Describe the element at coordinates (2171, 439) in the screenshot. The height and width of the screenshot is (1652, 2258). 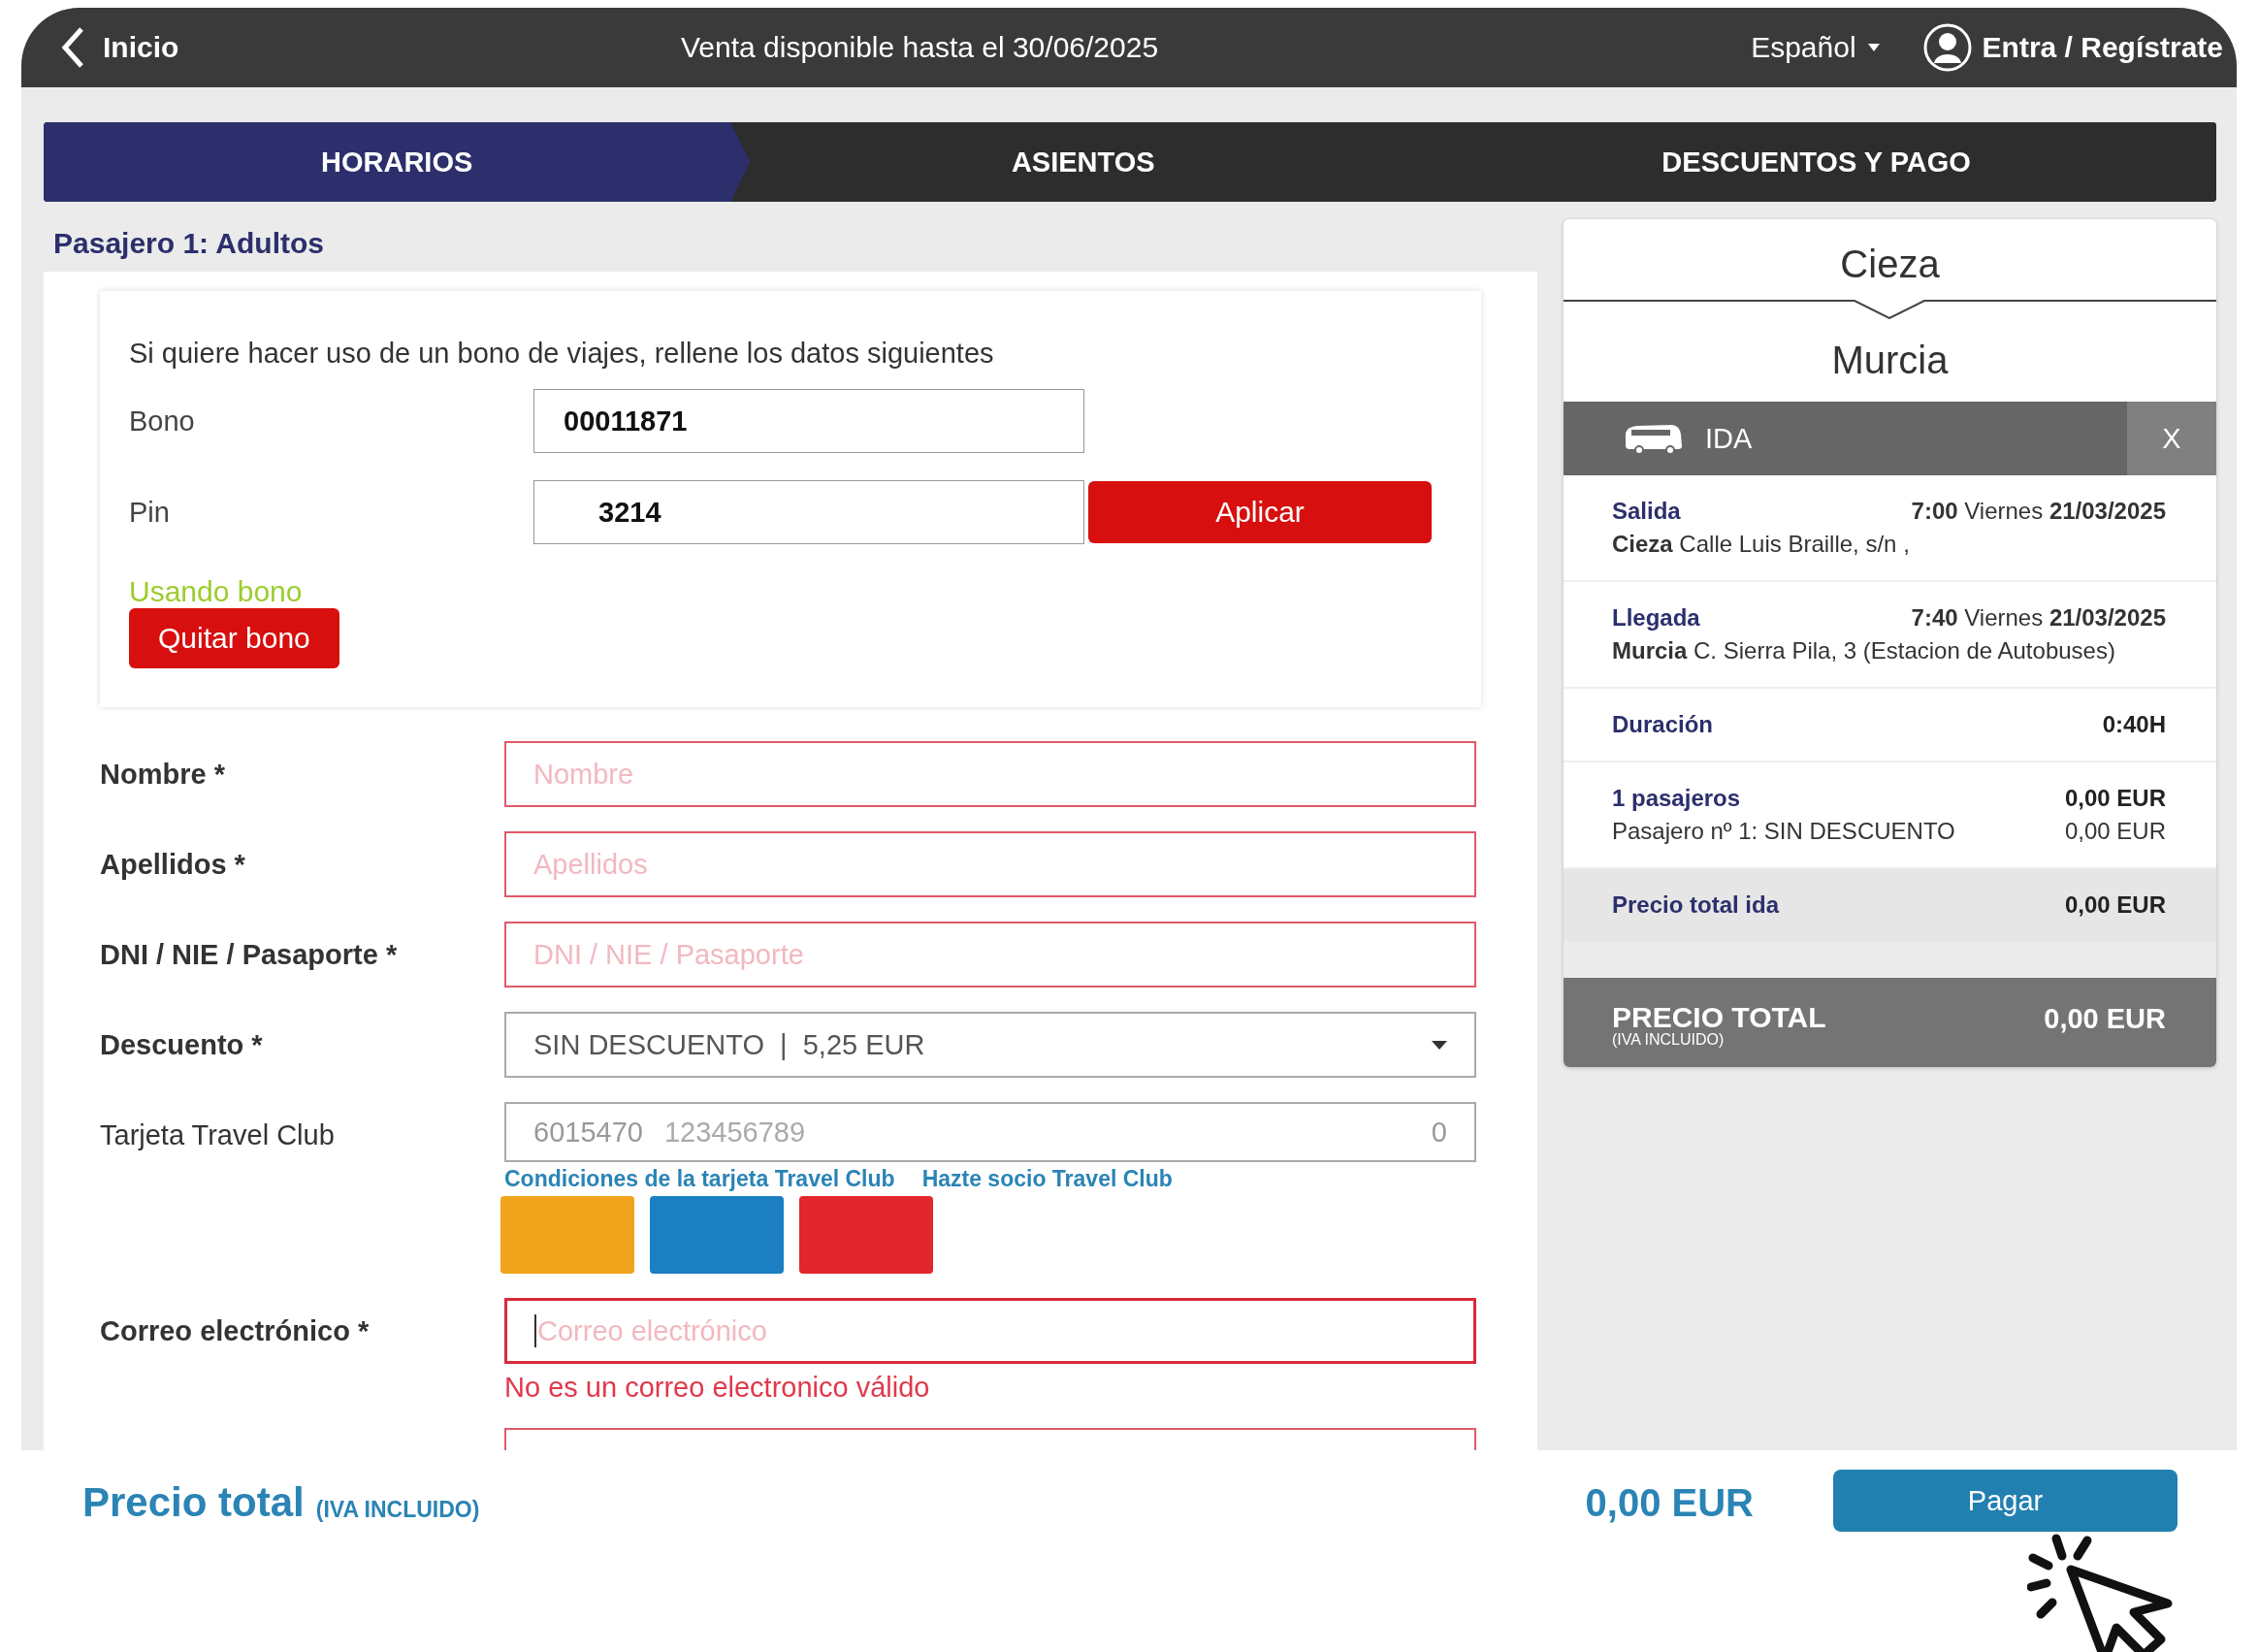
I see `close-button: X` at that location.